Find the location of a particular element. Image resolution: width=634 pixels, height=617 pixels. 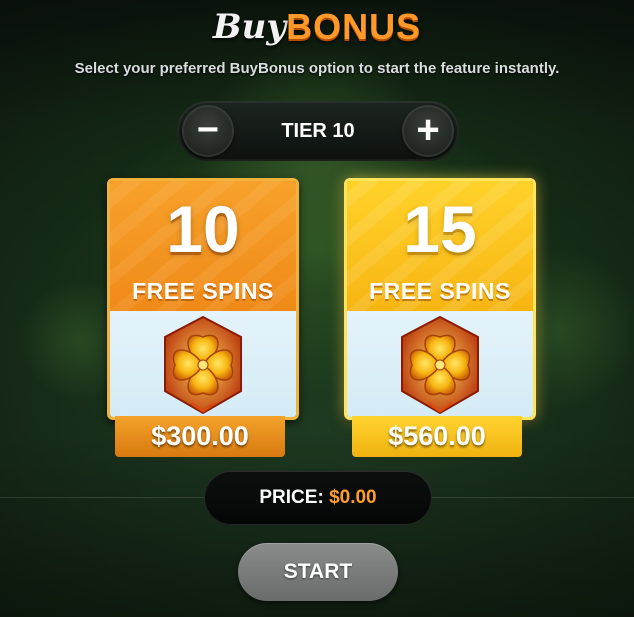

bonus-option-card: 10 FREE SPINS is located at coordinates (203, 299).